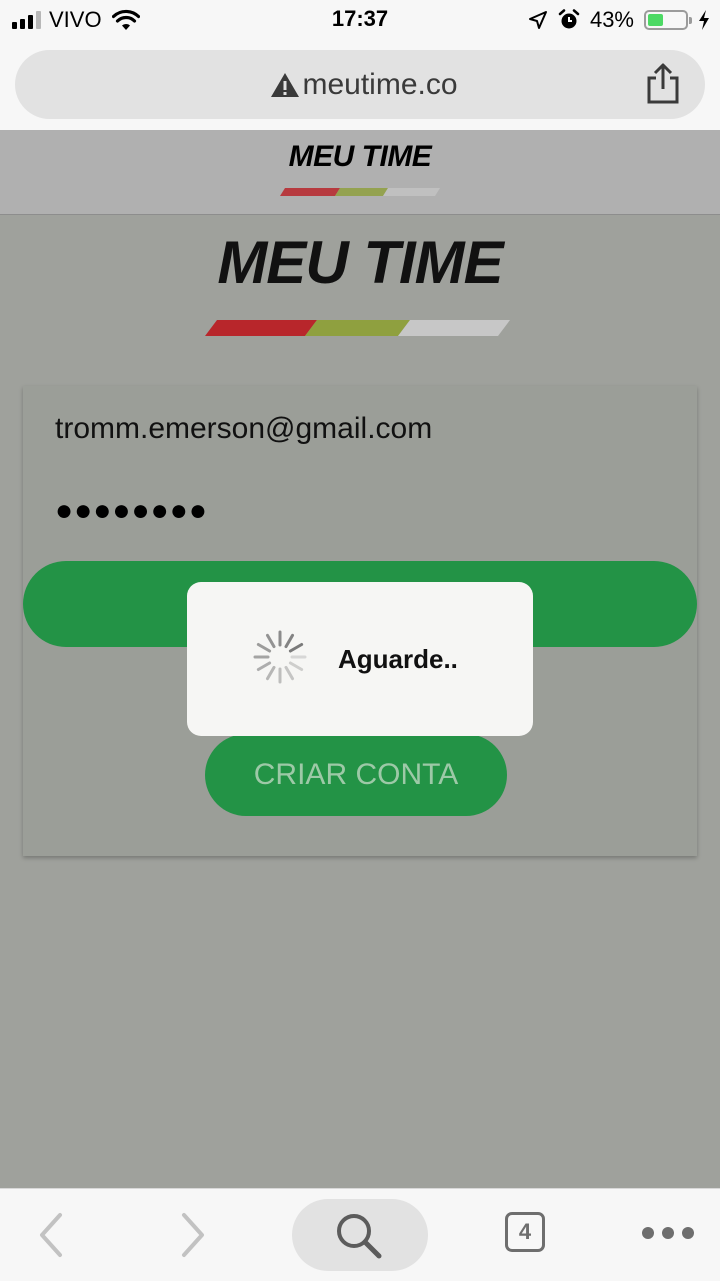  I want to click on logo-stripe, so click(357, 328).